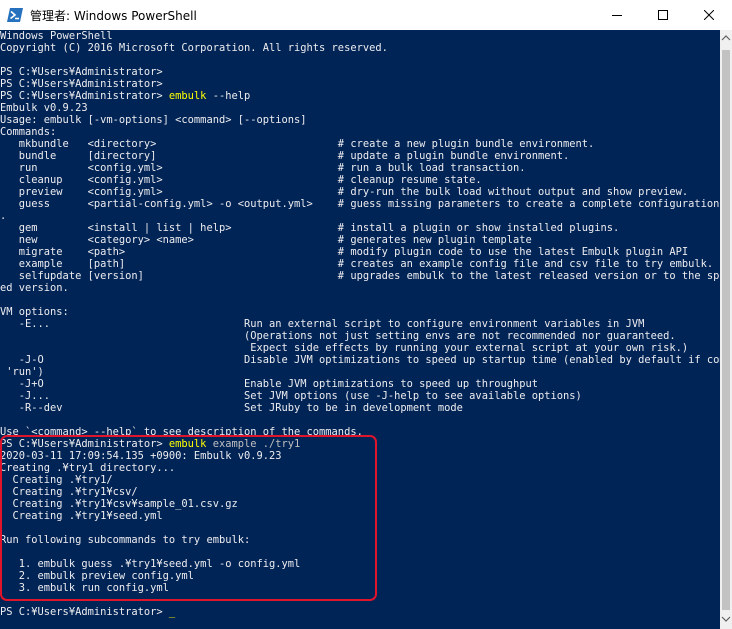  I want to click on minimize-icon, so click(617, 15).